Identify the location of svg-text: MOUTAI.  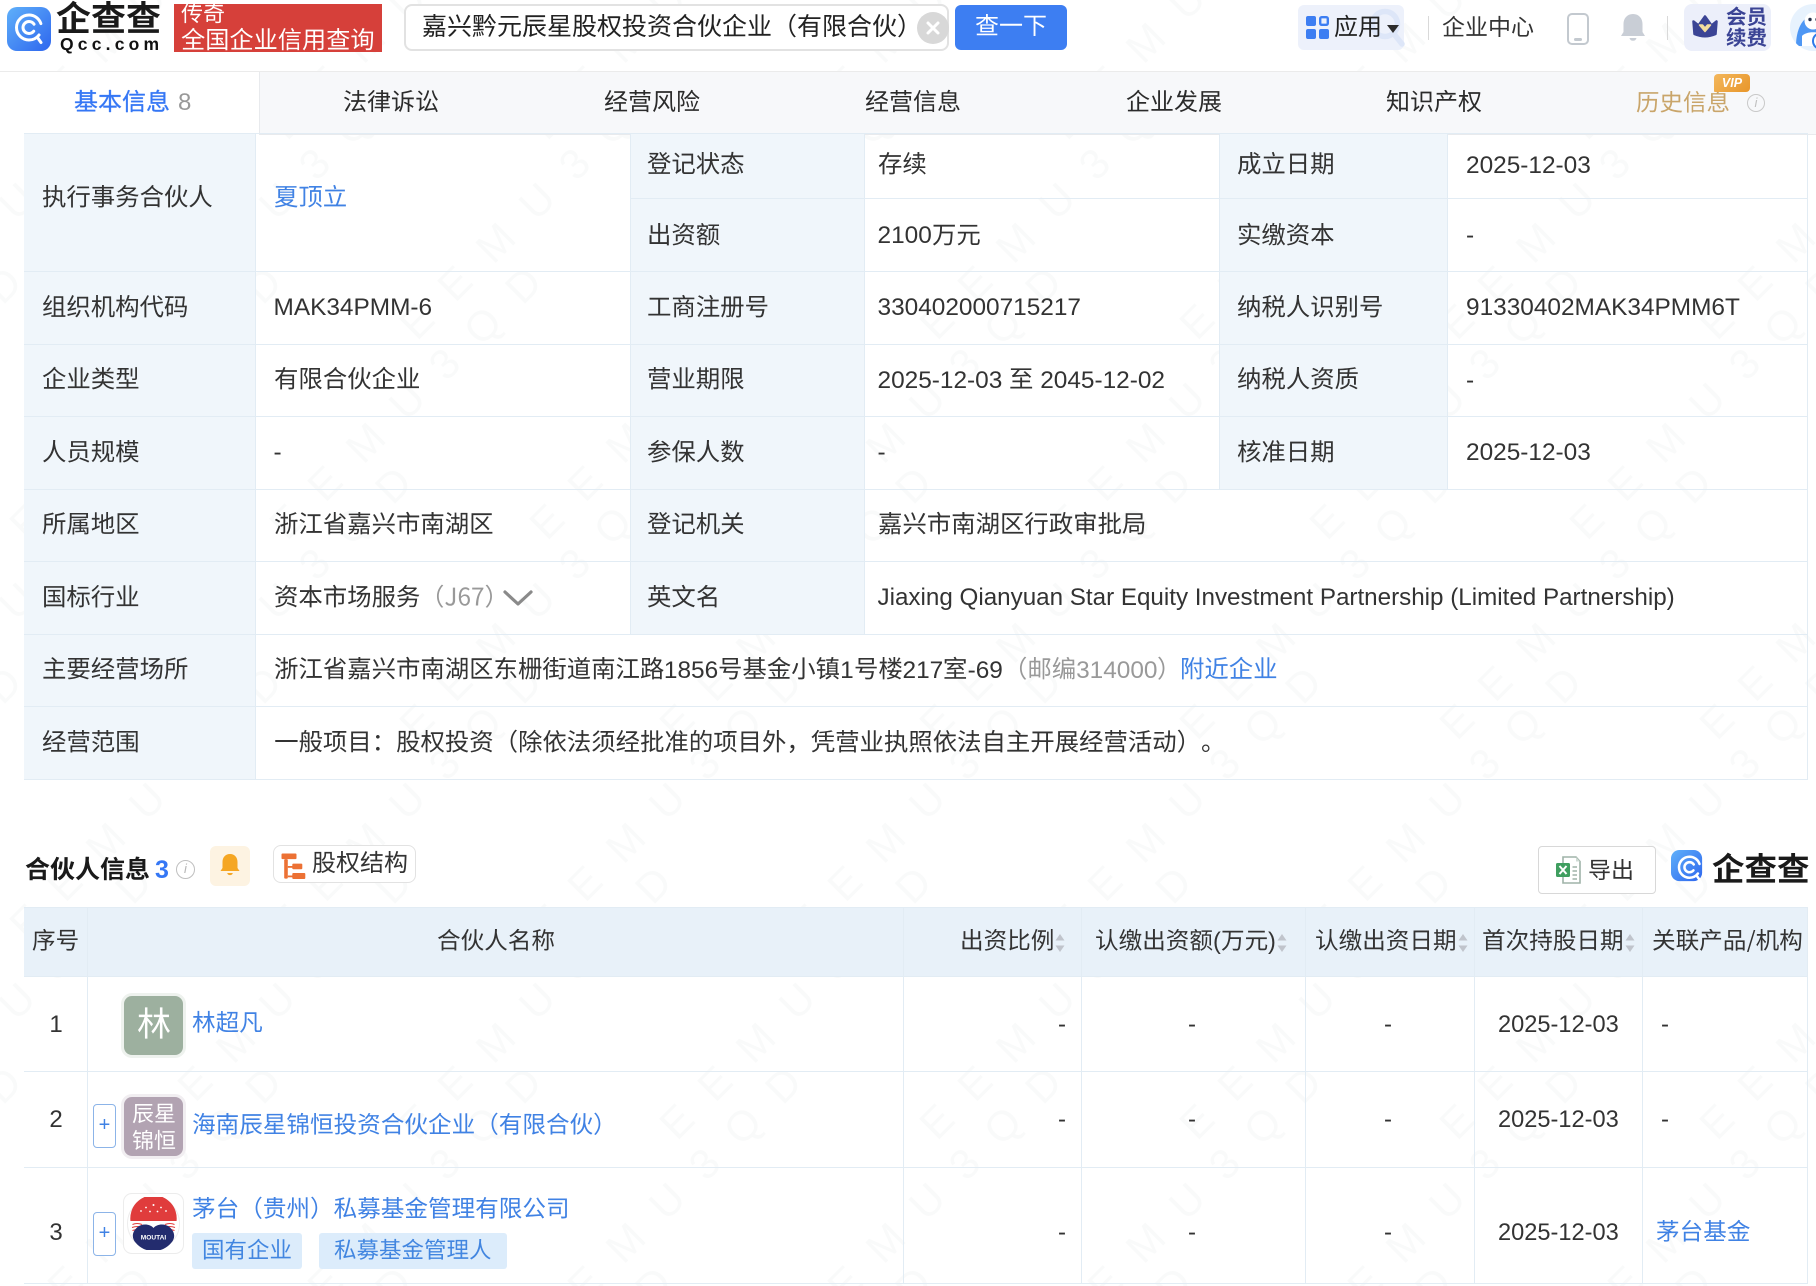
(154, 1238).